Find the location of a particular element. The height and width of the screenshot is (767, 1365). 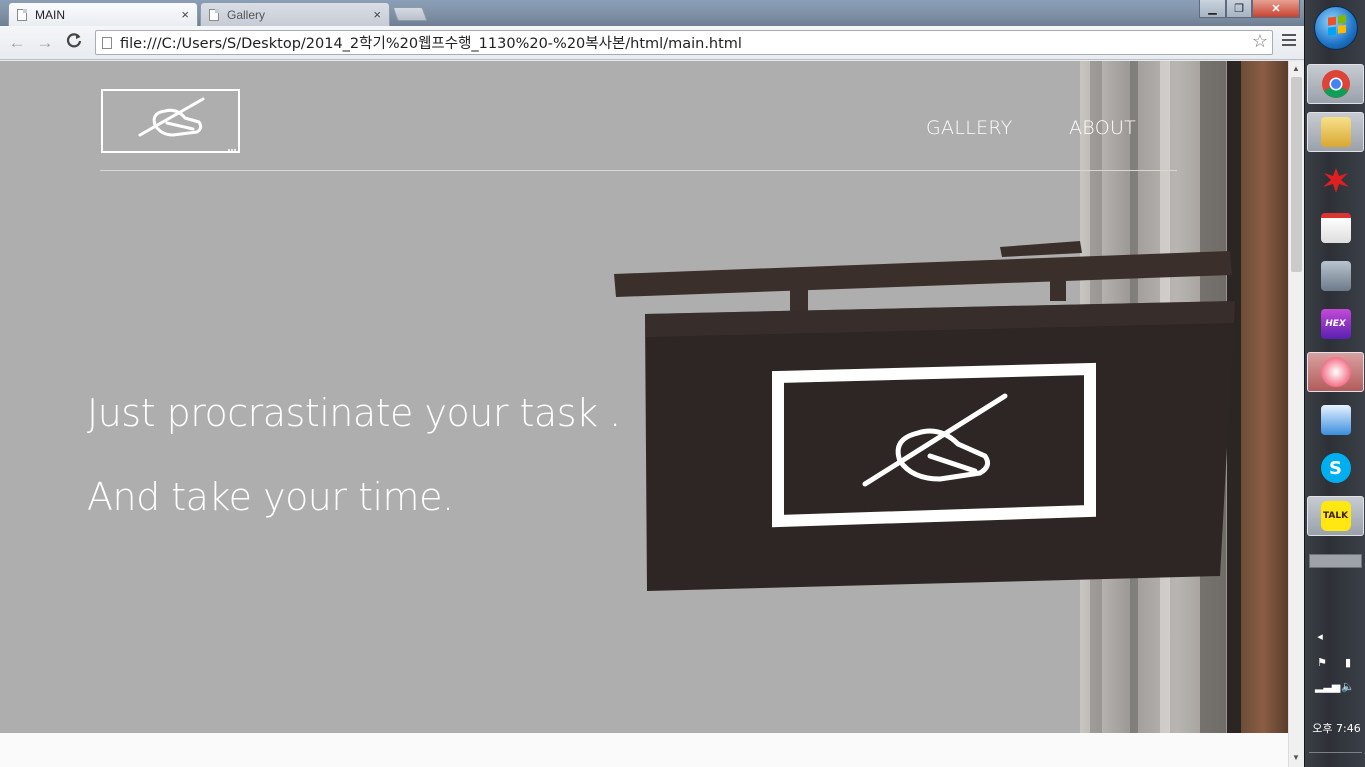

windows-logo-icon is located at coordinates (1337, 25).